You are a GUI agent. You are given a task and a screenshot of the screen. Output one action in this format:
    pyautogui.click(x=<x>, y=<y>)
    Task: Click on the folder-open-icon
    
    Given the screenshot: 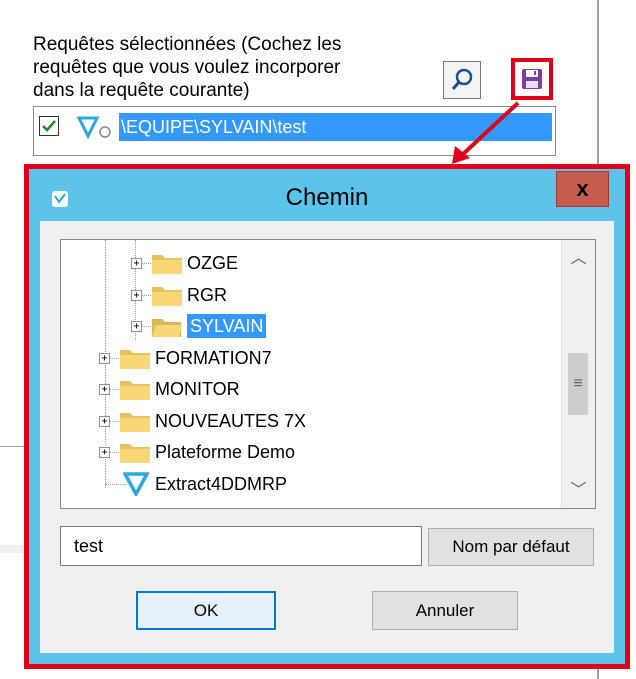 What is the action you would take?
    pyautogui.click(x=167, y=328)
    